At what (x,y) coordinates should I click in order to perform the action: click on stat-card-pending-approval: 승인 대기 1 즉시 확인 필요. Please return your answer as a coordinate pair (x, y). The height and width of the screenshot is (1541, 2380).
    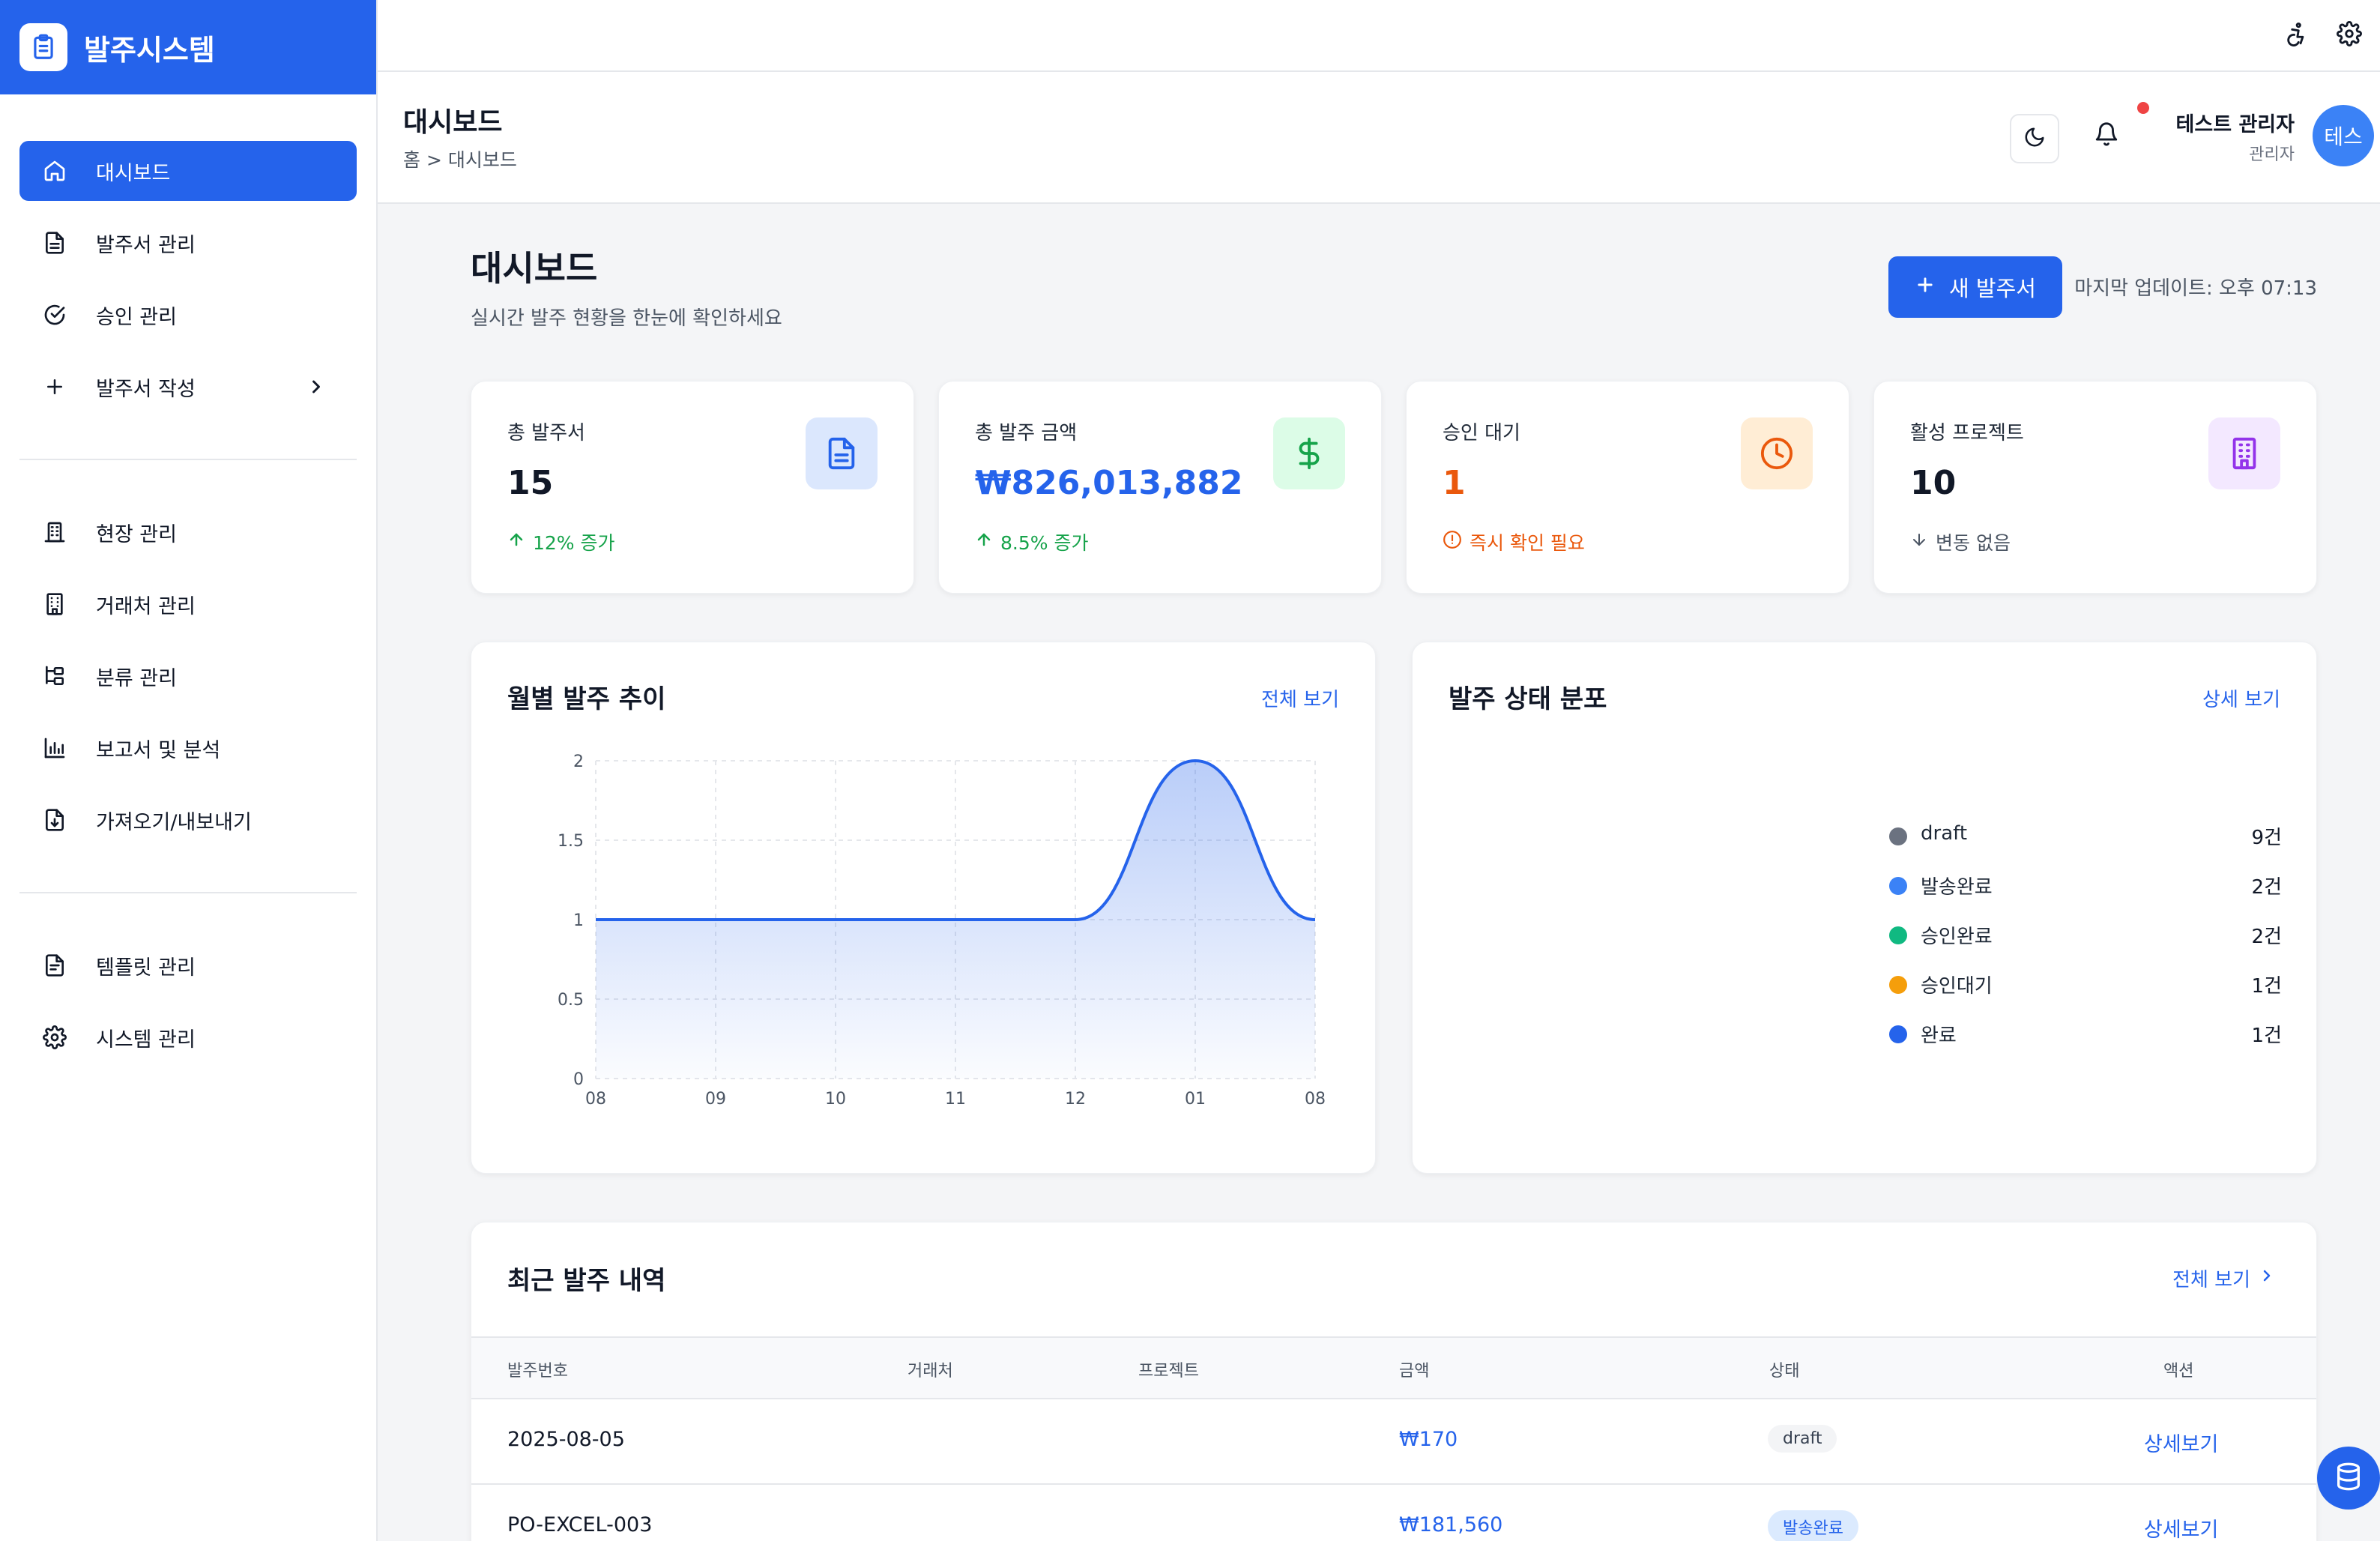
    Looking at the image, I should click on (1627, 487).